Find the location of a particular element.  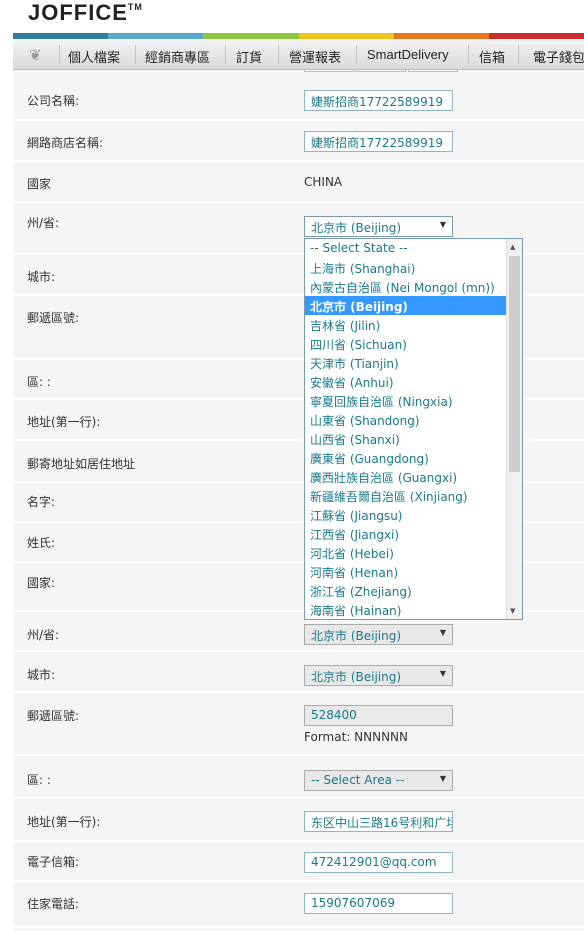

mail-state-select-value: 北京市 (Beijing) is located at coordinates (356, 636).